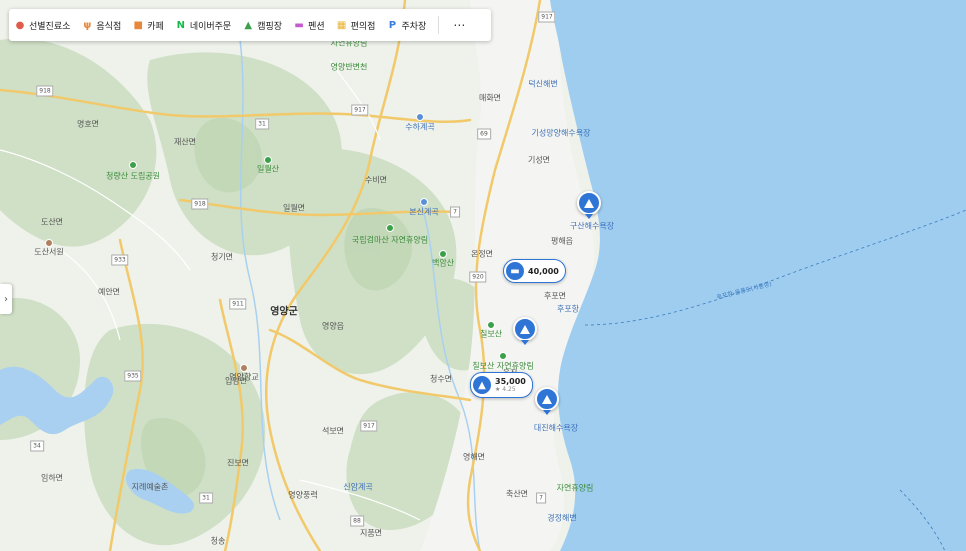 Image resolution: width=966 pixels, height=551 pixels. Describe the element at coordinates (484, 134) in the screenshot. I see `route-number-69: 69` at that location.